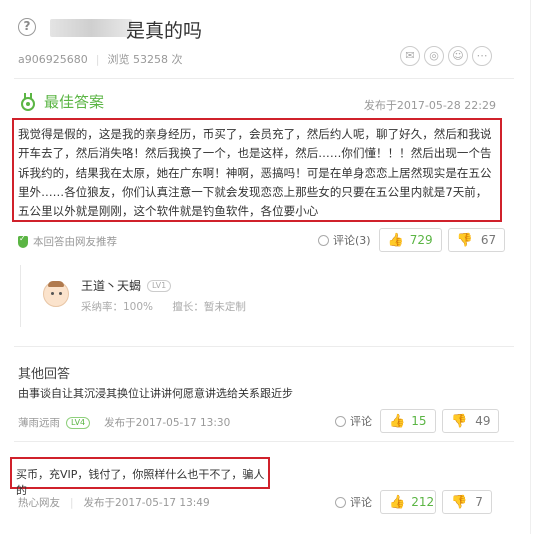 This screenshot has height=534, width=540. What do you see at coordinates (74, 102) in the screenshot?
I see `best-answer-label: 最佳答案` at bounding box center [74, 102].